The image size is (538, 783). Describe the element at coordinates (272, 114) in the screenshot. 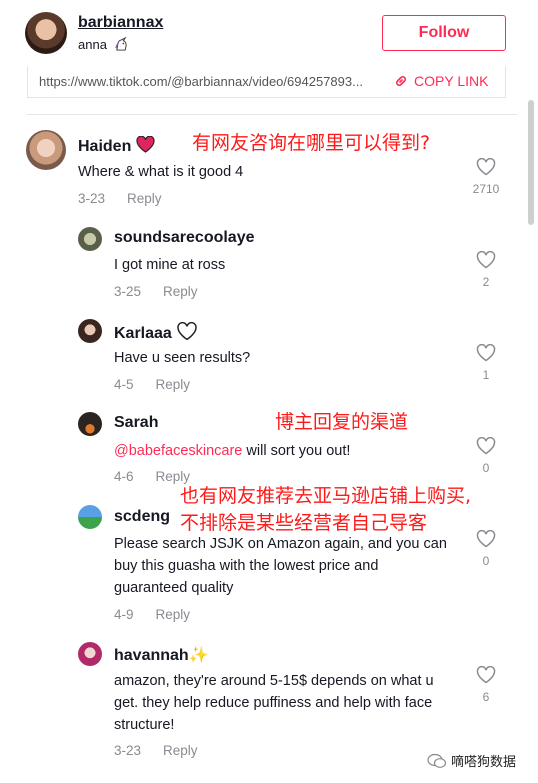

I see `section-divider` at that location.